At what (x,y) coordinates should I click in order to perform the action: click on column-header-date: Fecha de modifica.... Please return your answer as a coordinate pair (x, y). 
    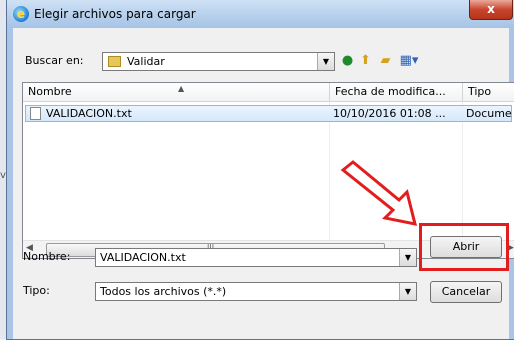
    Looking at the image, I should click on (396, 92).